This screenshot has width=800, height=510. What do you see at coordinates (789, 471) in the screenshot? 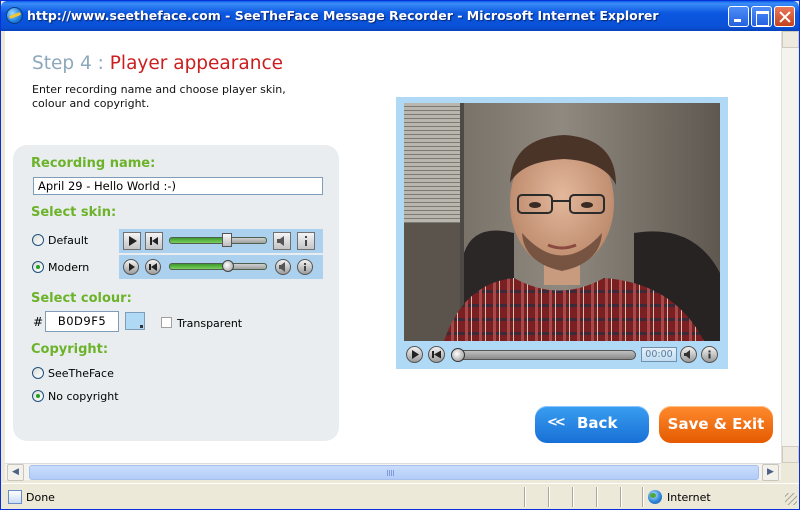
I see `scrollbar-corner` at bounding box center [789, 471].